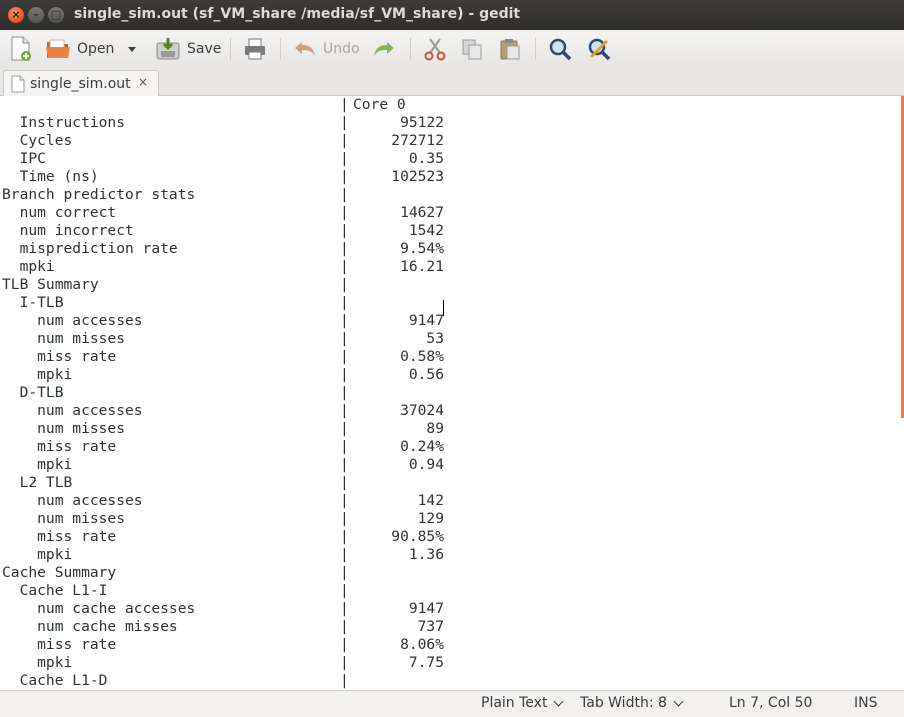 This screenshot has width=904, height=717. What do you see at coordinates (50, 176) in the screenshot?
I see `line-label: Time (ns)` at bounding box center [50, 176].